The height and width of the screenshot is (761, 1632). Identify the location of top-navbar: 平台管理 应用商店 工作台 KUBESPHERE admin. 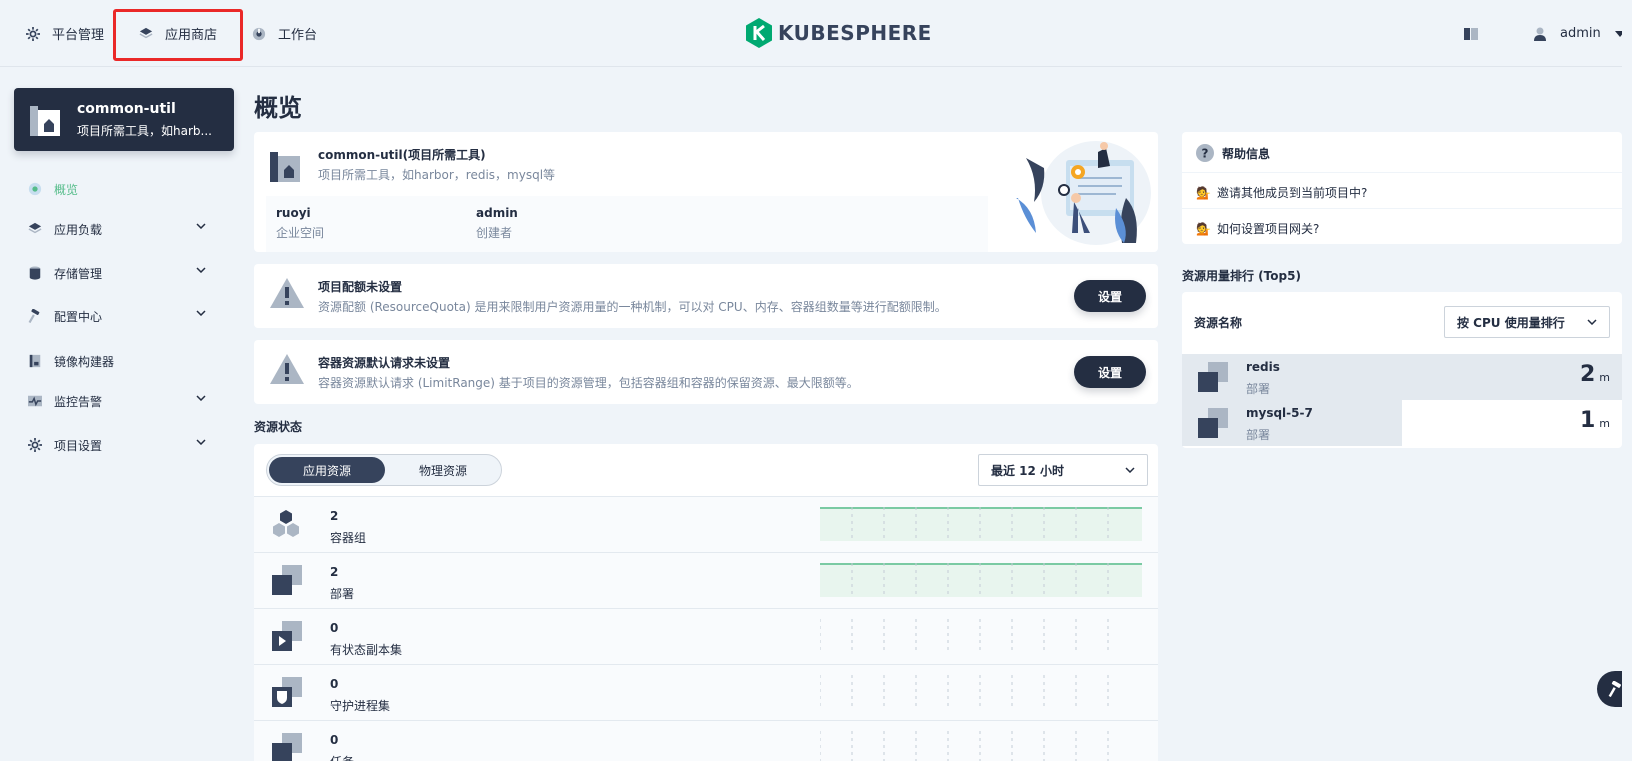
(816, 33).